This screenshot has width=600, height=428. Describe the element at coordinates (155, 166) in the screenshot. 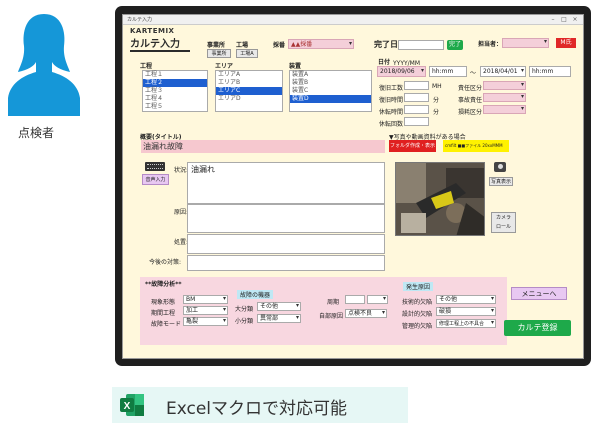

I see `keyboard-icon` at that location.